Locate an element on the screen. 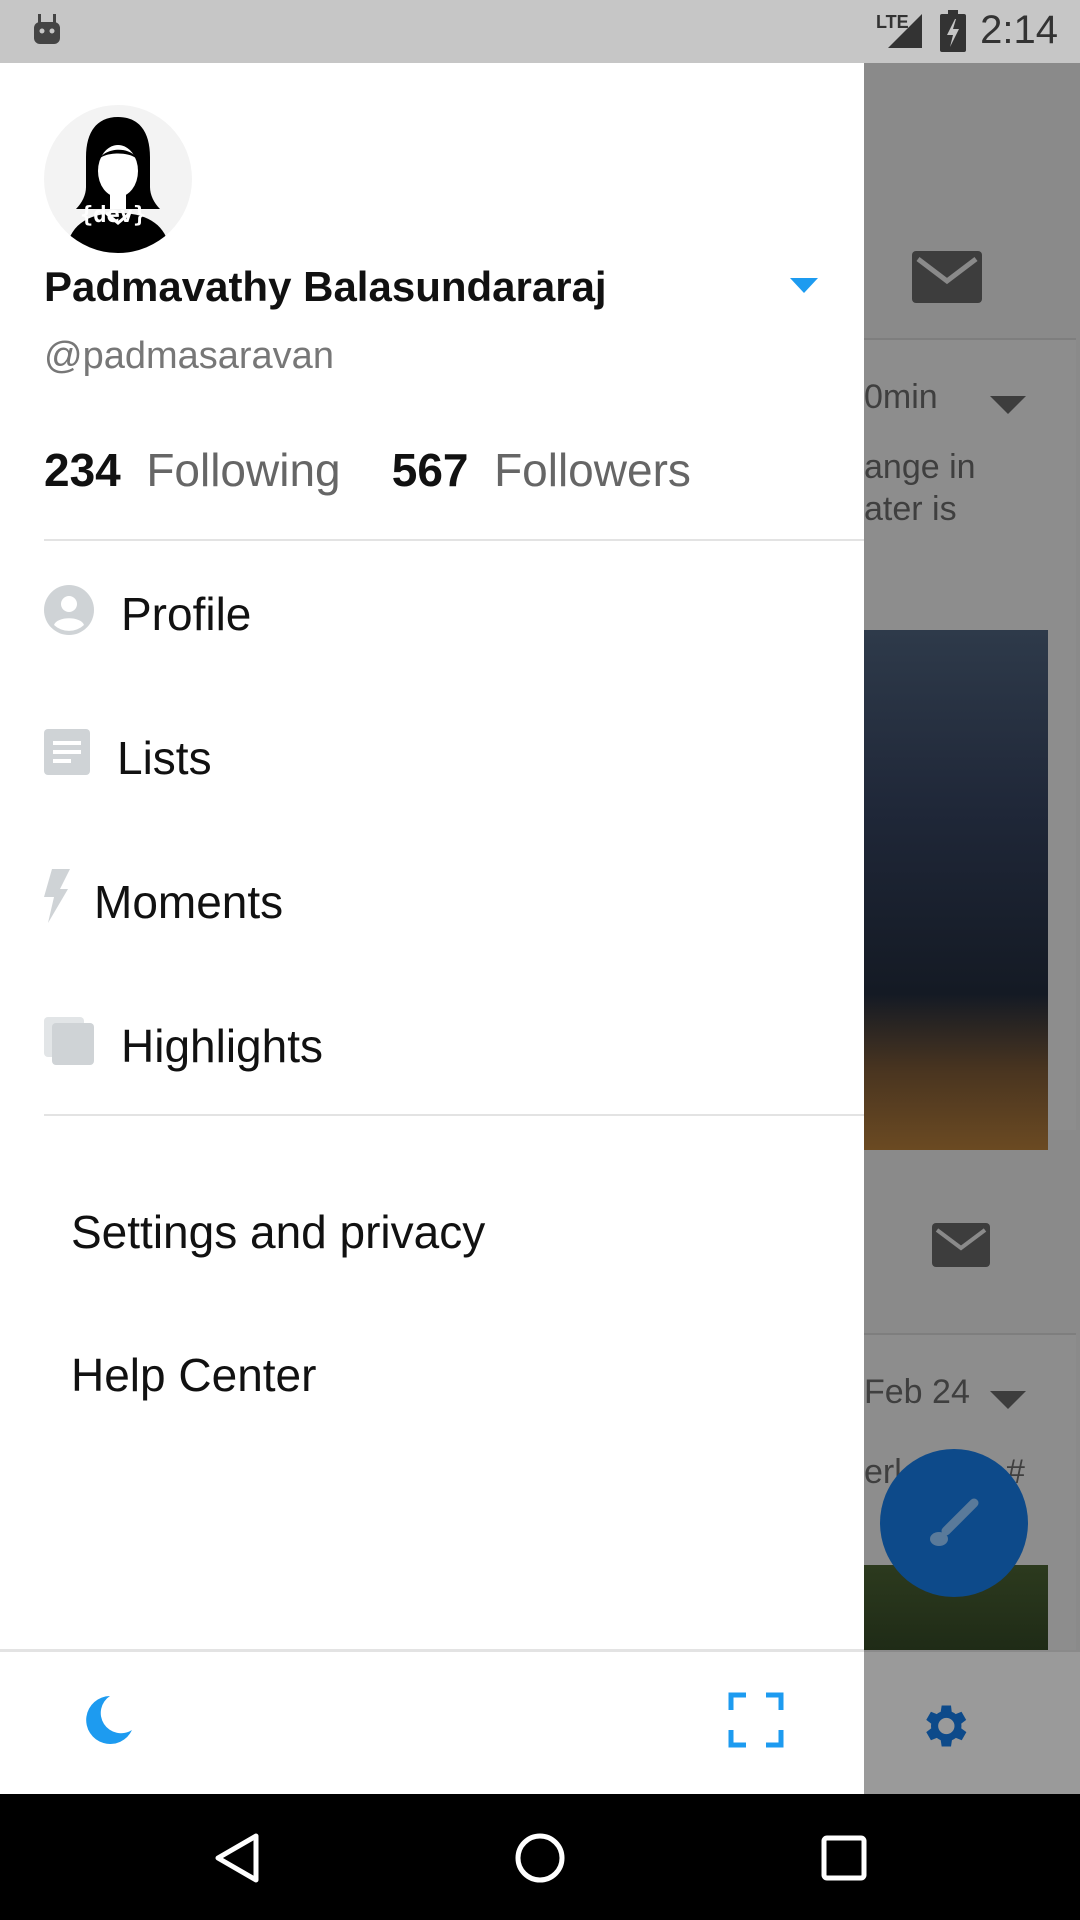 This screenshot has height=1920, width=1080. followers-link: 567 Followers is located at coordinates (541, 470).